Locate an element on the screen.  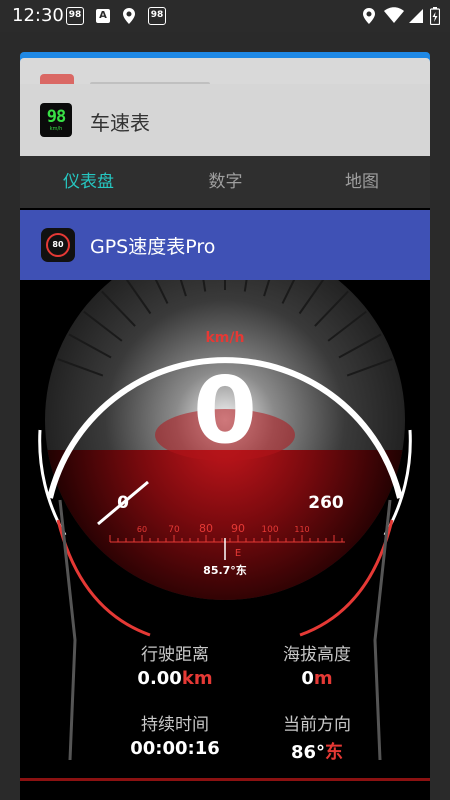
status-time: 12:30 is located at coordinates (38, 15).